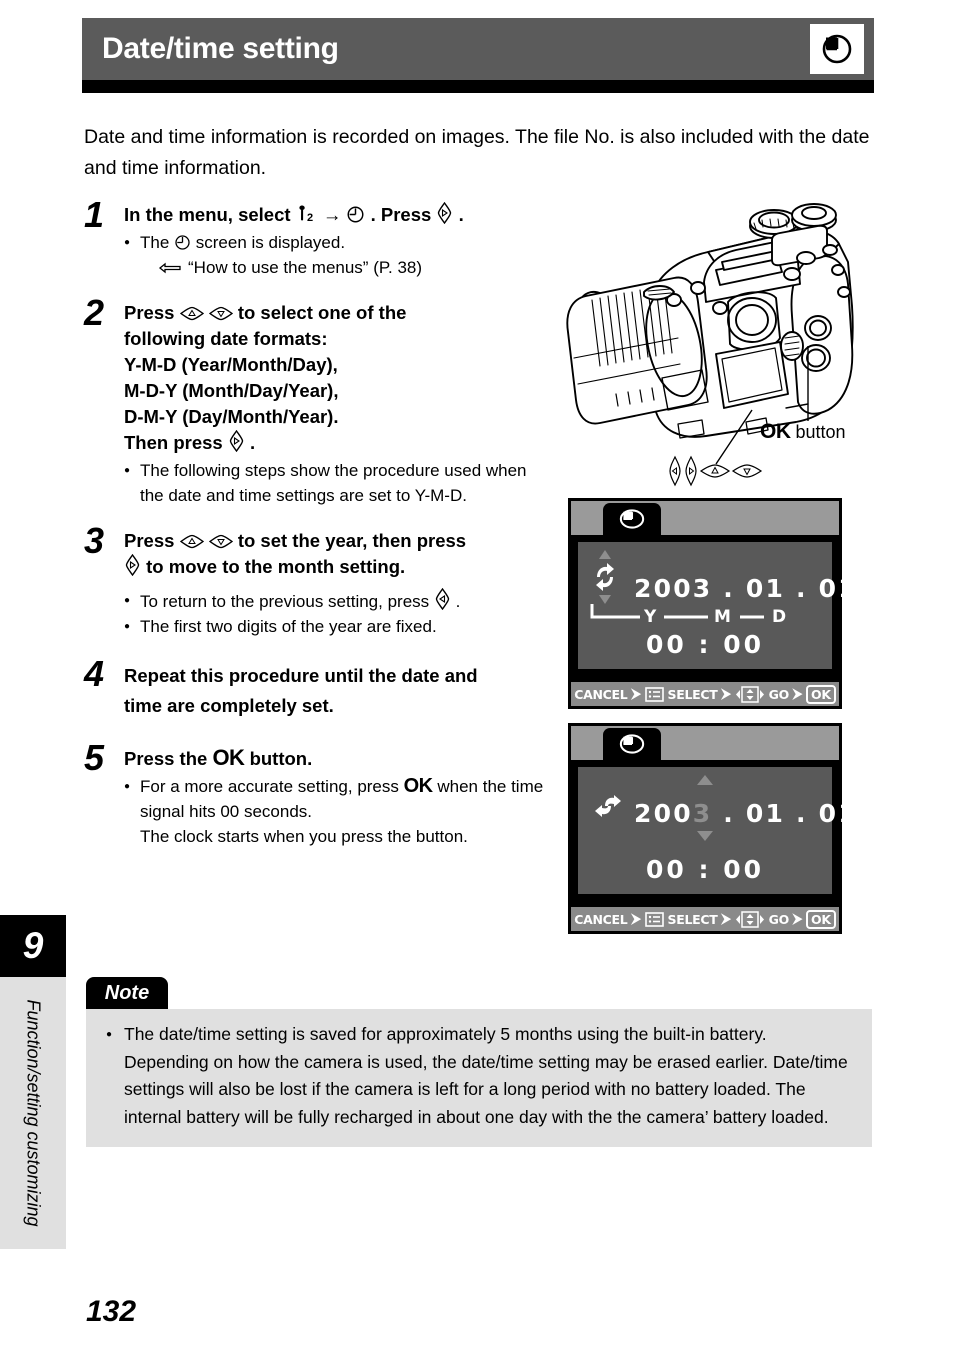 The height and width of the screenshot is (1355, 954). What do you see at coordinates (276, 566) in the screenshot?
I see `step-3-heading-line2-text: to move to the month setting.` at bounding box center [276, 566].